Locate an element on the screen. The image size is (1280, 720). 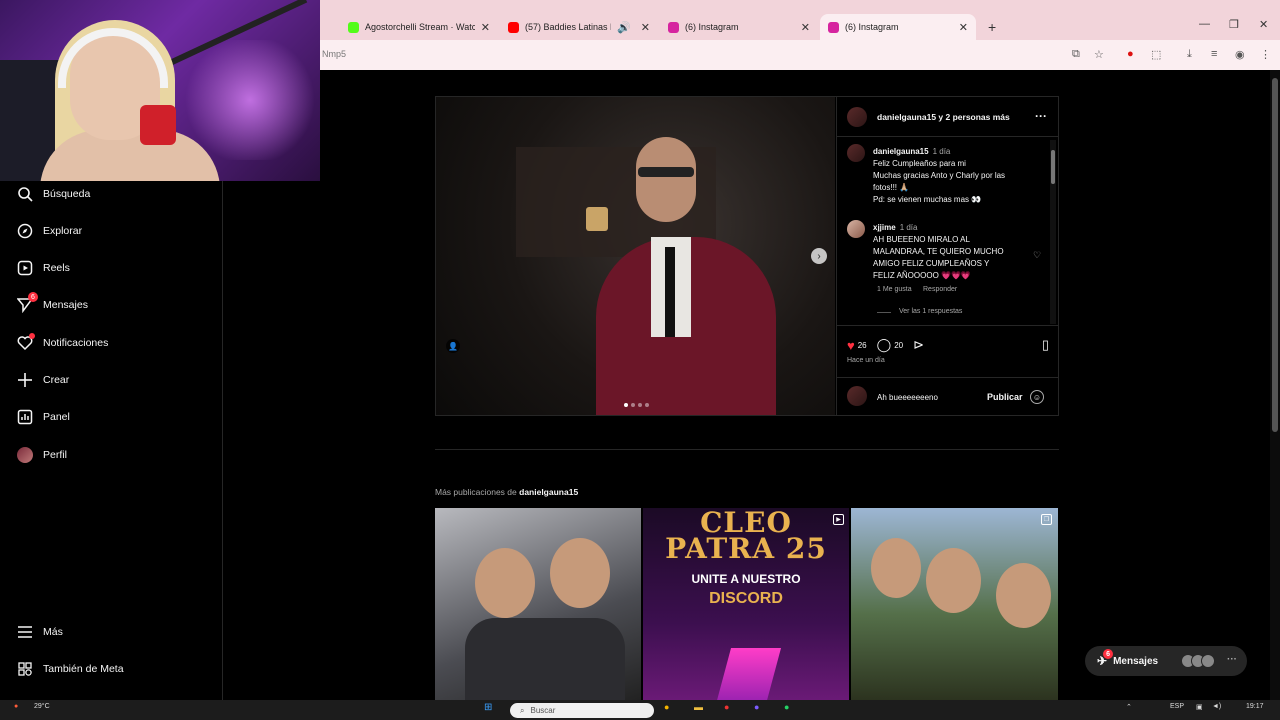
sidebar-item-notificaciones: Notificaciones is located at coordinates (62, 343).